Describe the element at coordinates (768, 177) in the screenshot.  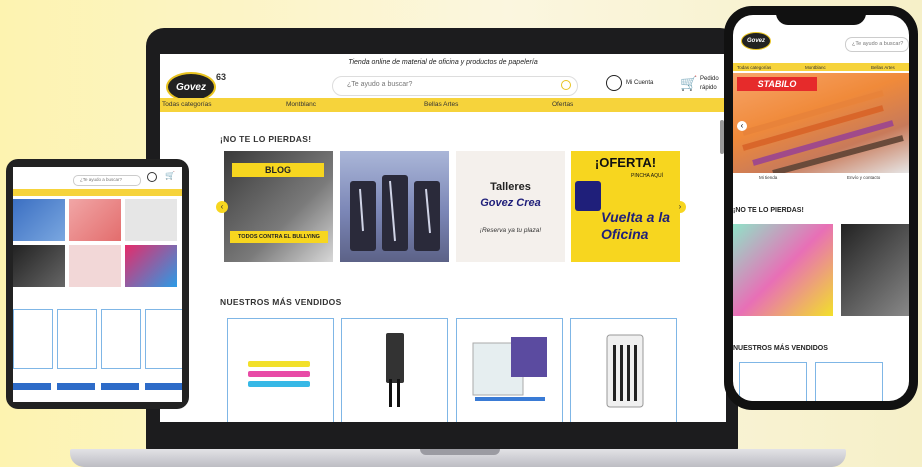
I see `store-info: Mi tienda` at that location.